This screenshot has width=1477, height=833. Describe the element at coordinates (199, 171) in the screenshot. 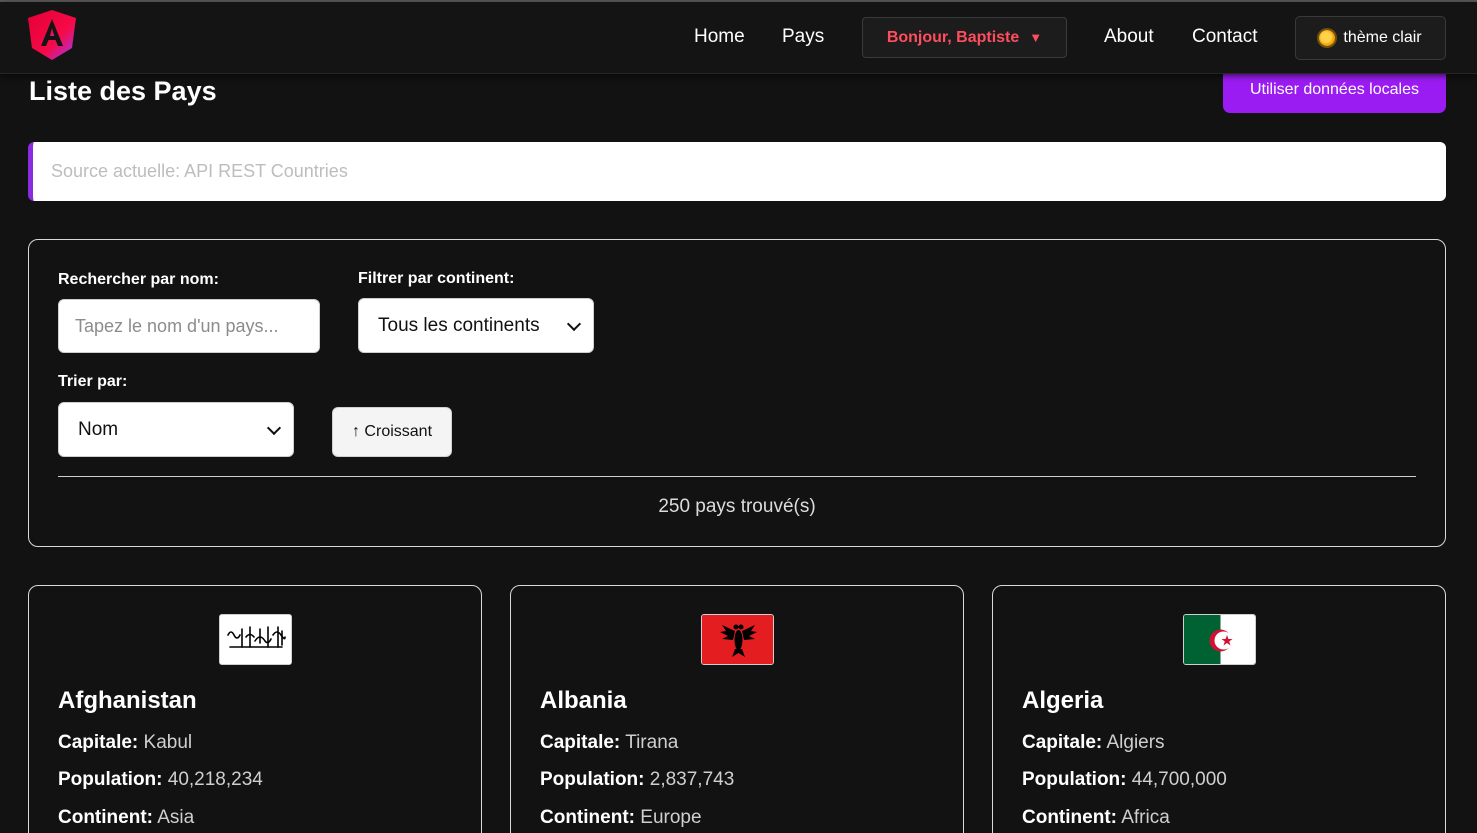

I see `data-source-text: Source actuelle: API REST Countries` at that location.